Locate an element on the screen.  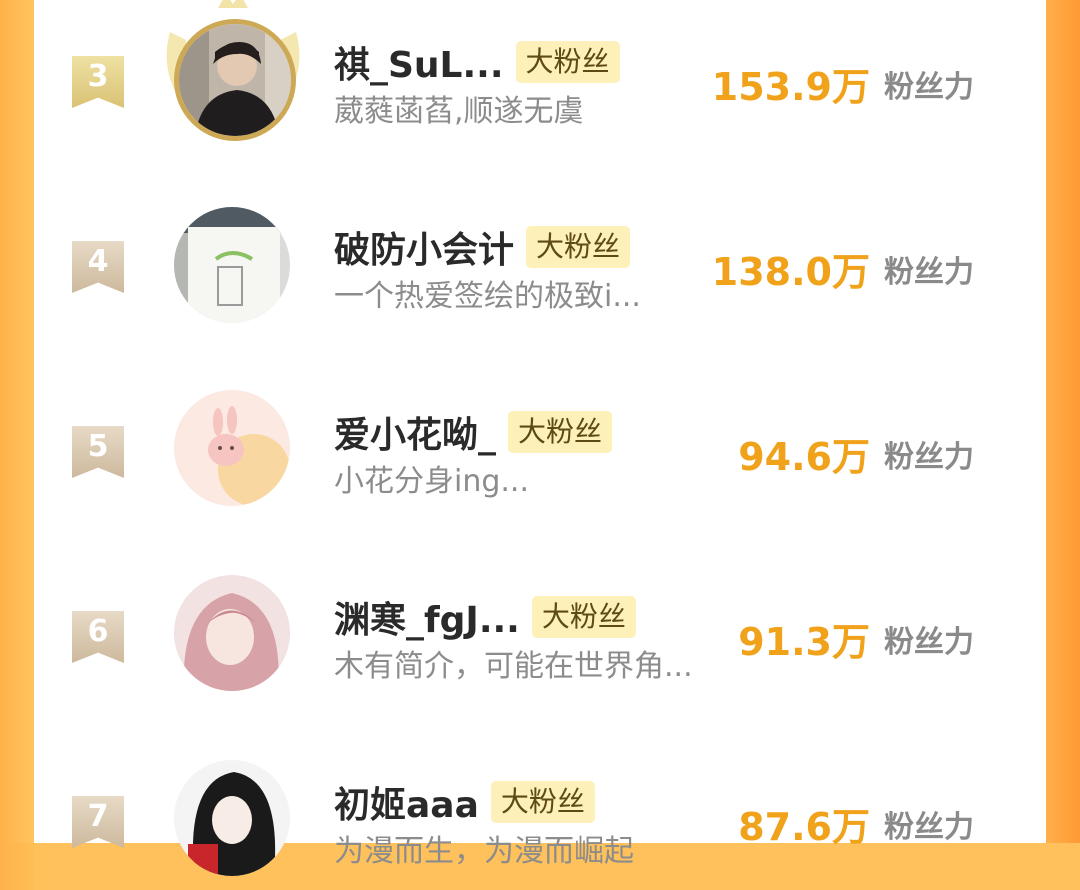
rank-badge: 6 is located at coordinates (98, 637).